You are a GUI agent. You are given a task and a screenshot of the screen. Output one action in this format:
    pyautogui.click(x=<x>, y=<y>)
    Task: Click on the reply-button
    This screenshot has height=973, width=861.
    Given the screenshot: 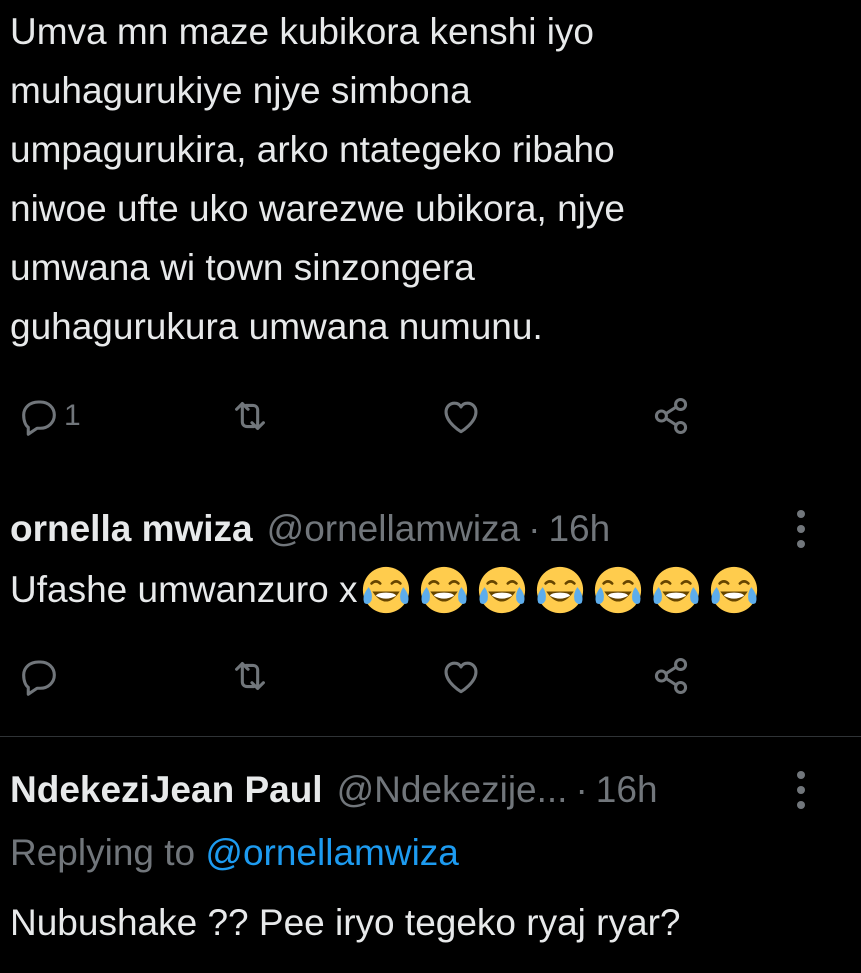 What is the action you would take?
    pyautogui.click(x=39, y=676)
    